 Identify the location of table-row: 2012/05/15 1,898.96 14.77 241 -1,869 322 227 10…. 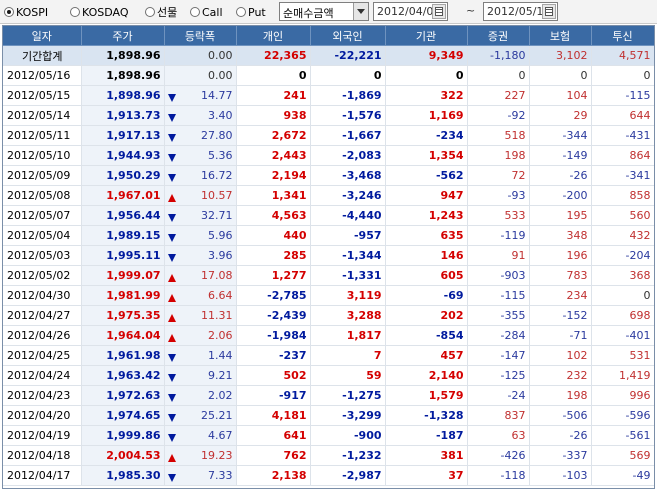
(328, 95).